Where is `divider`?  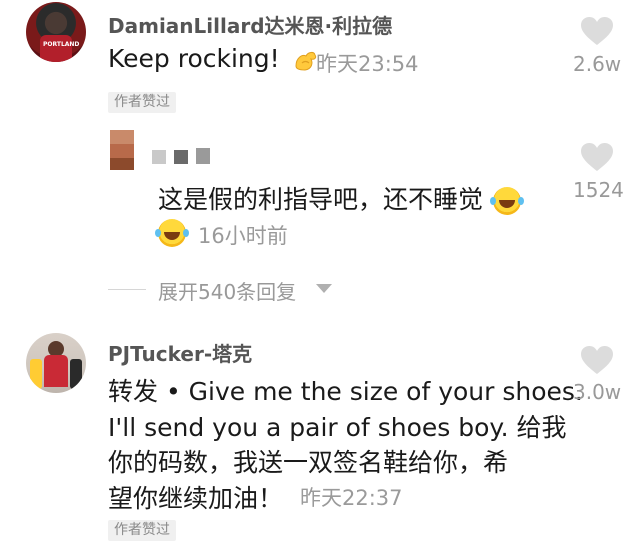 divider is located at coordinates (127, 289).